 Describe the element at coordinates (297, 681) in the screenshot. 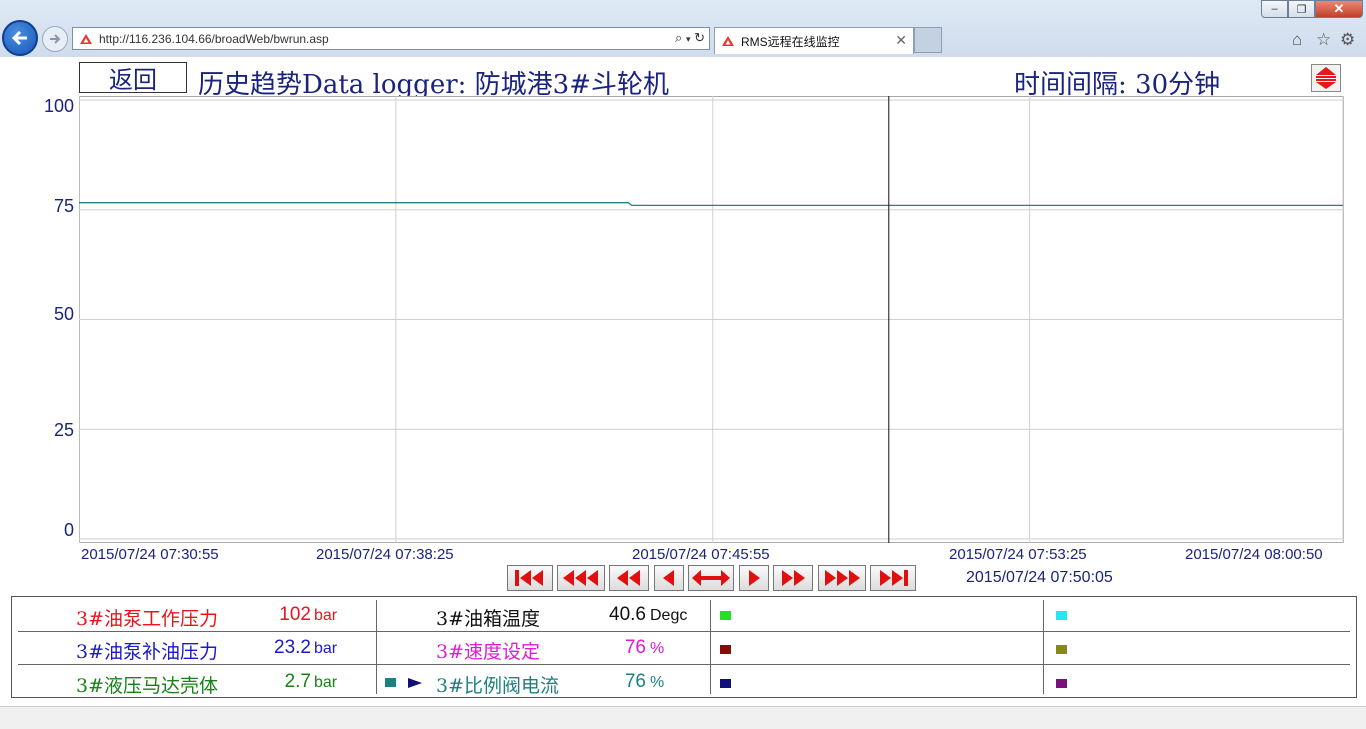

I see `sensor-value: 2.7` at that location.